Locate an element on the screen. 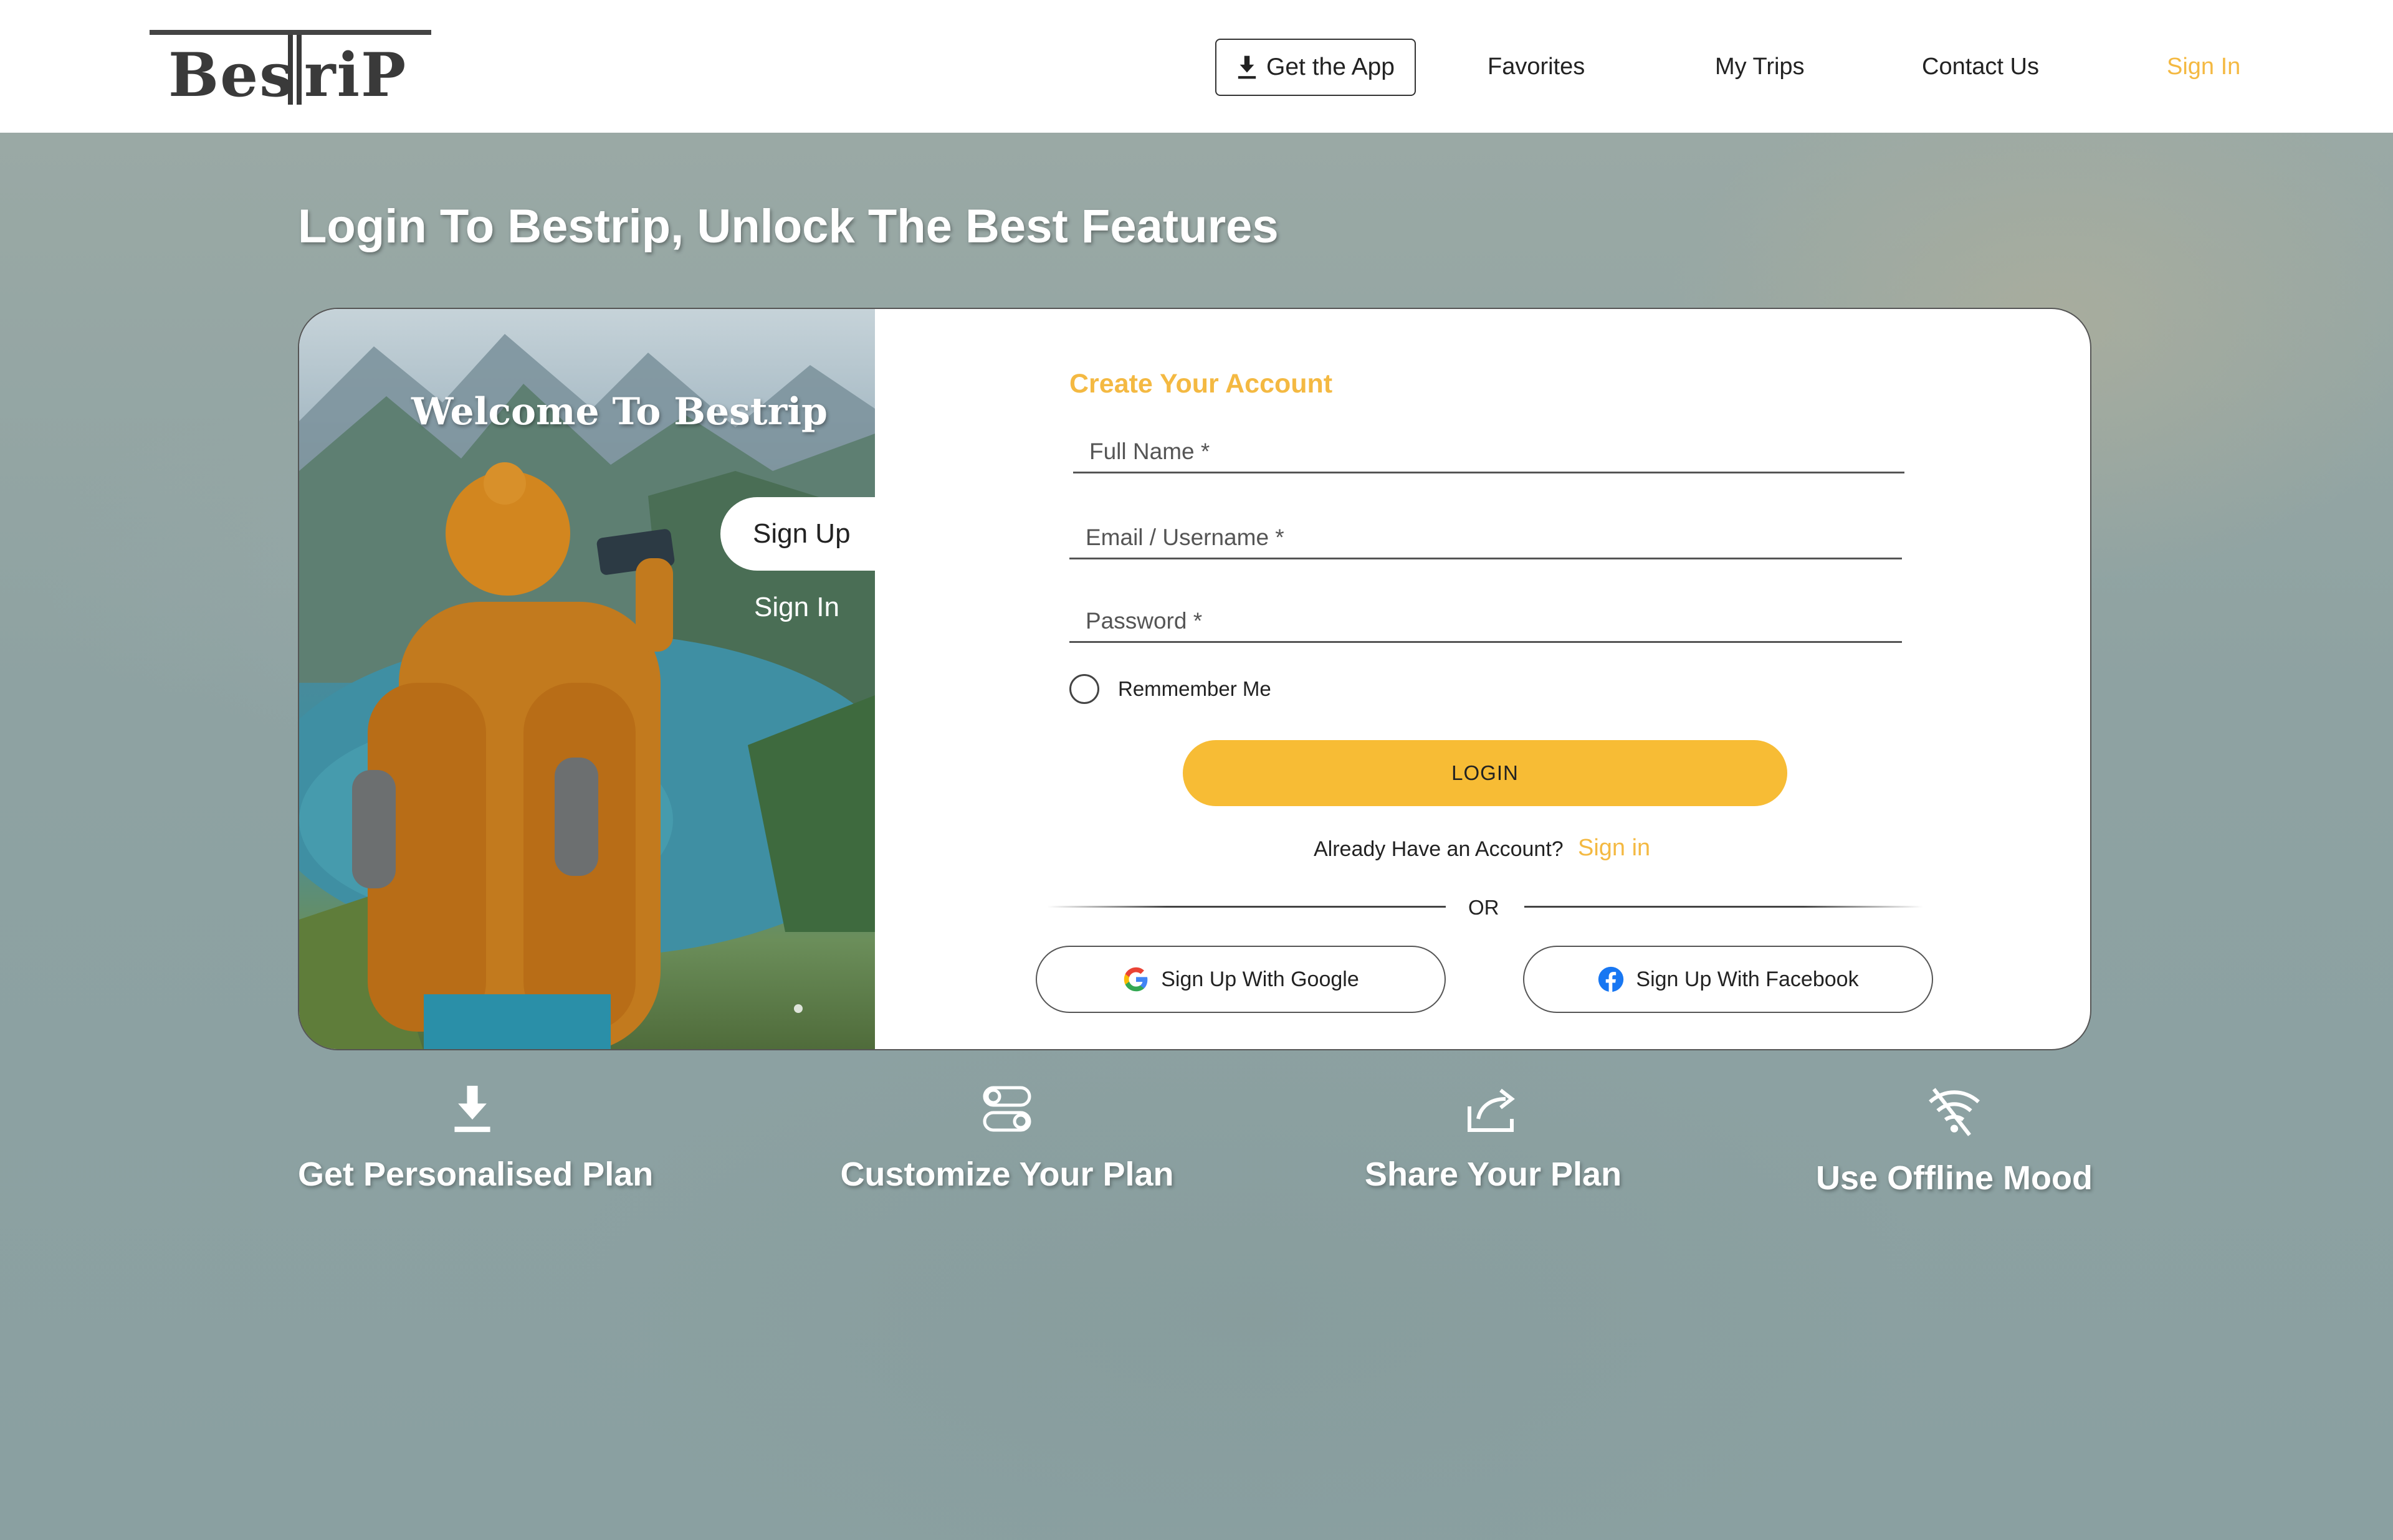 The image size is (2393, 1540). feature-customize-plan: Customize Your Plan is located at coordinates (1007, 1139).